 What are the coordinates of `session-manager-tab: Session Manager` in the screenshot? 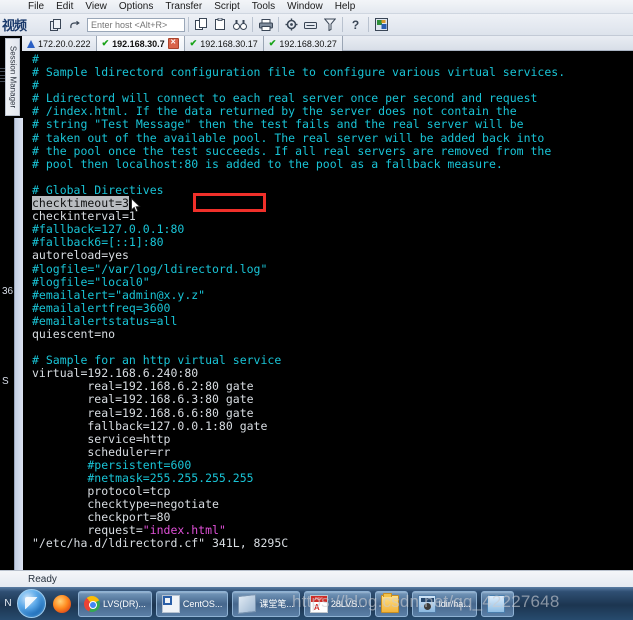 It's located at (12, 77).